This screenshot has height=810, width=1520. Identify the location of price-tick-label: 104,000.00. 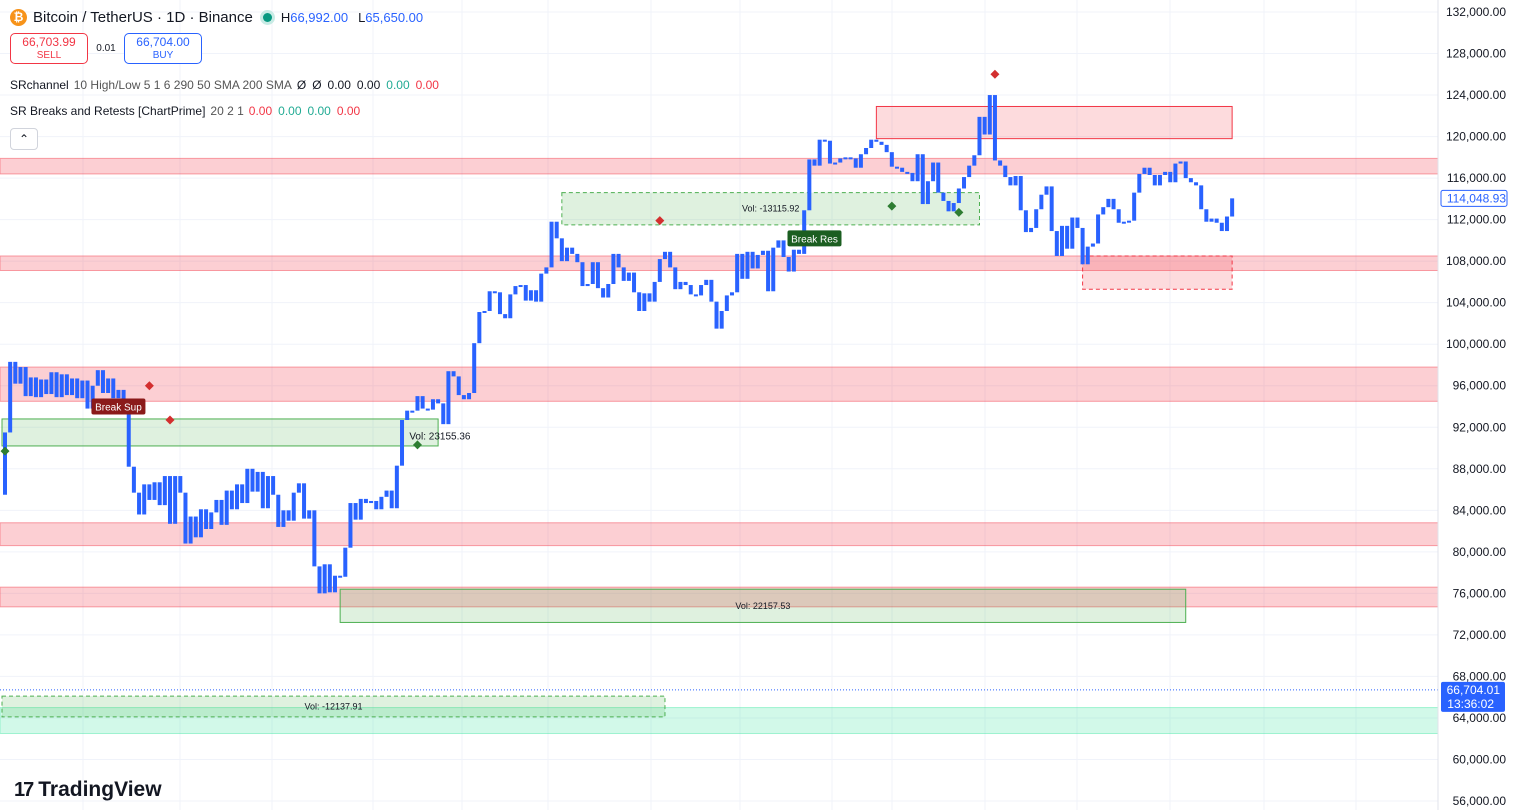
(1476, 303).